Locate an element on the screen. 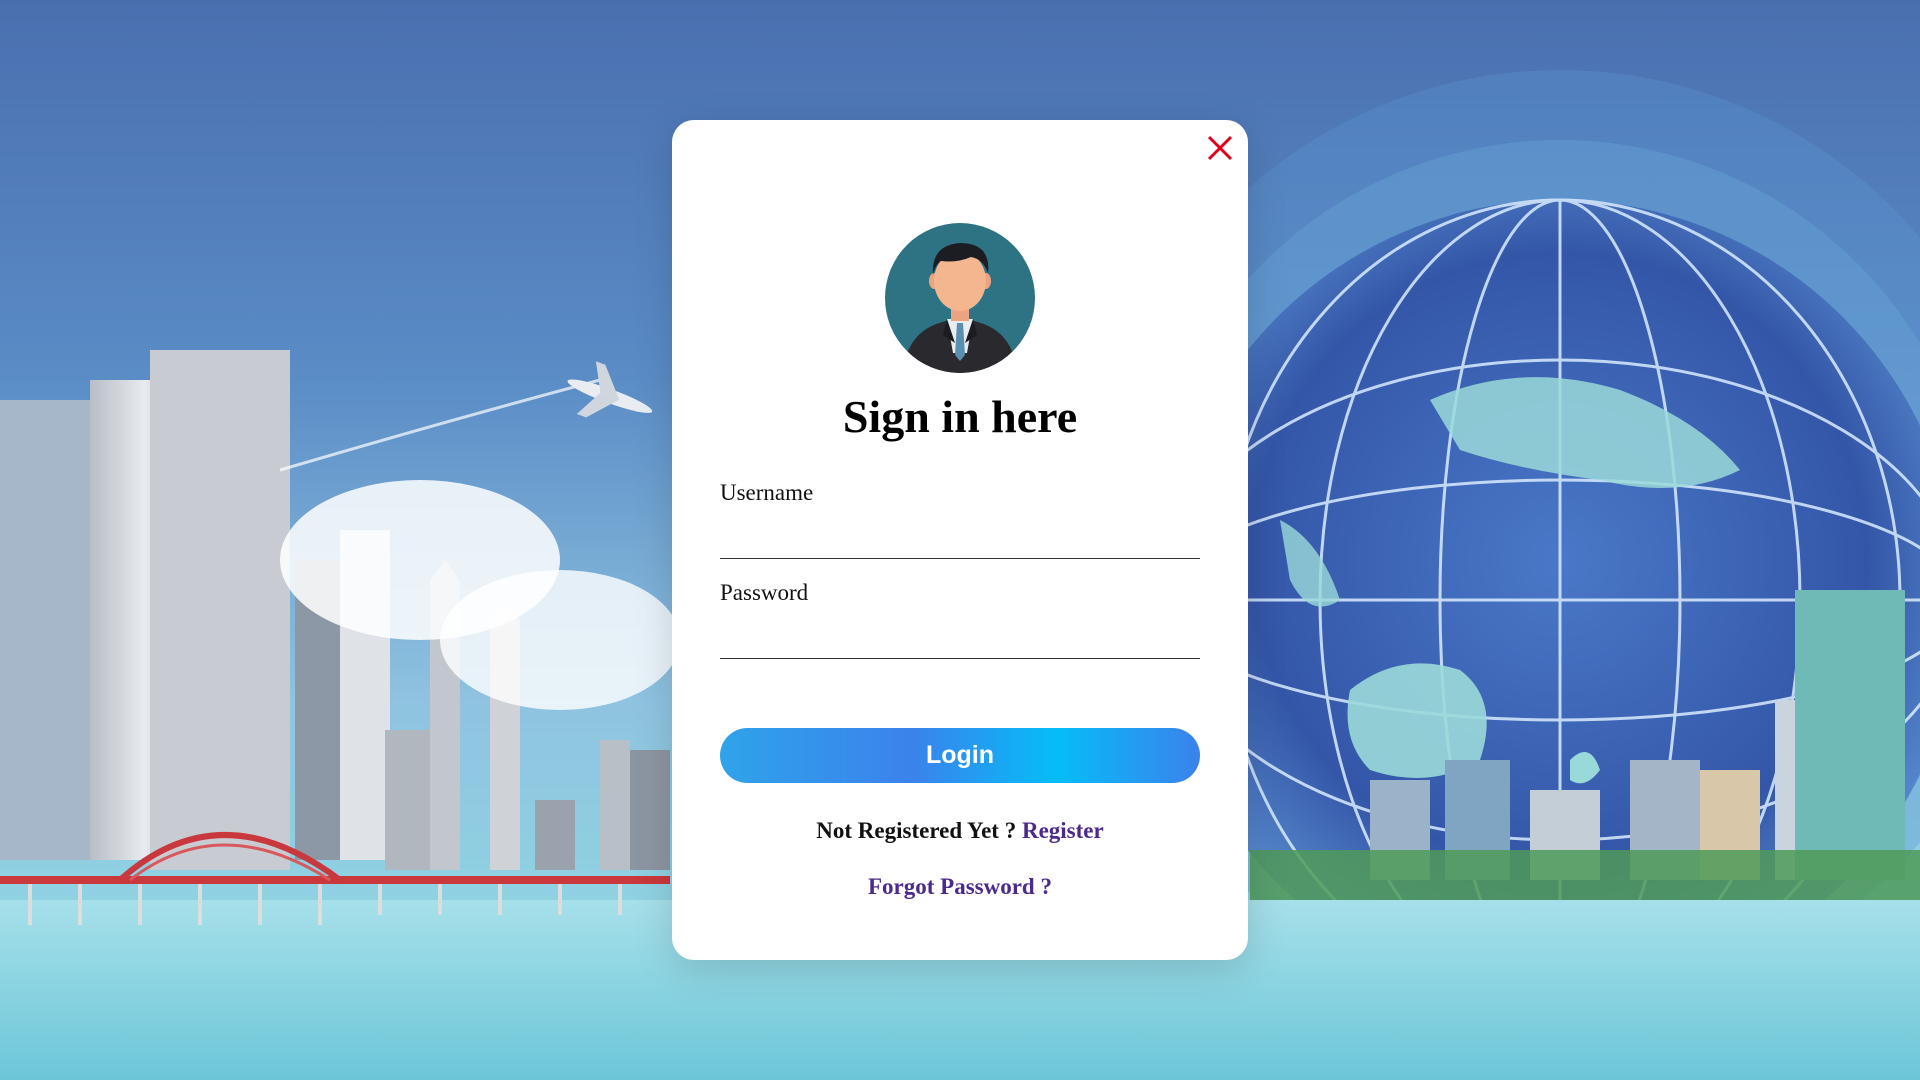 The image size is (1920, 1080). forgot-password-link: Forgot Password ? is located at coordinates (960, 886).